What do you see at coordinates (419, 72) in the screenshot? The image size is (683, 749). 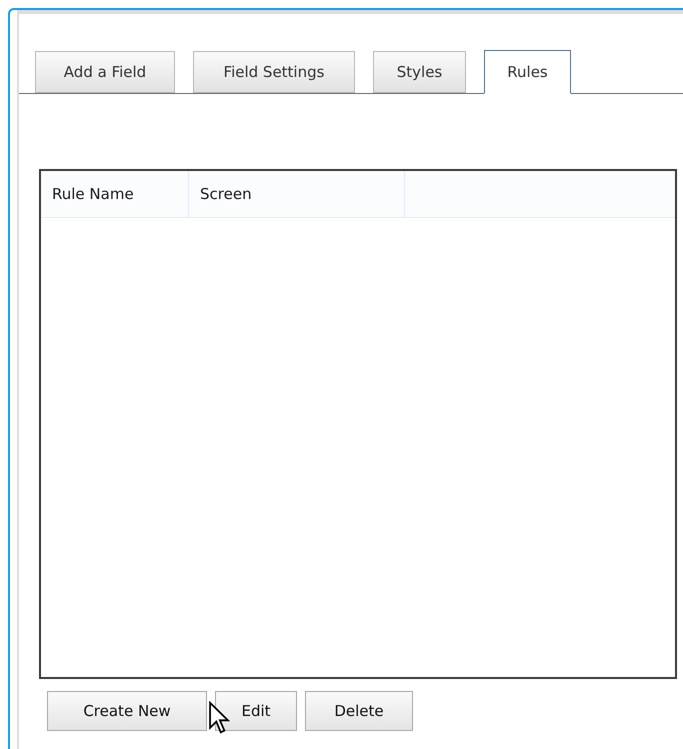 I see `tab: Styles` at bounding box center [419, 72].